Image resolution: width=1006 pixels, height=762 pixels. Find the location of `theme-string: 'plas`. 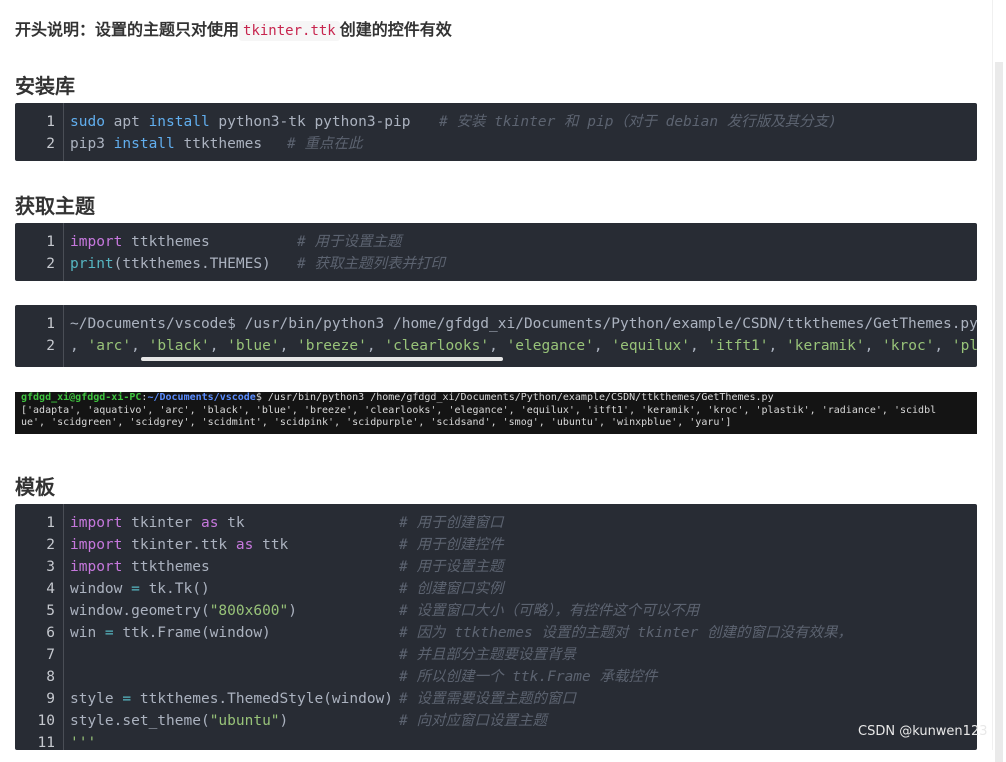

theme-string: 'plas is located at coordinates (964, 346).